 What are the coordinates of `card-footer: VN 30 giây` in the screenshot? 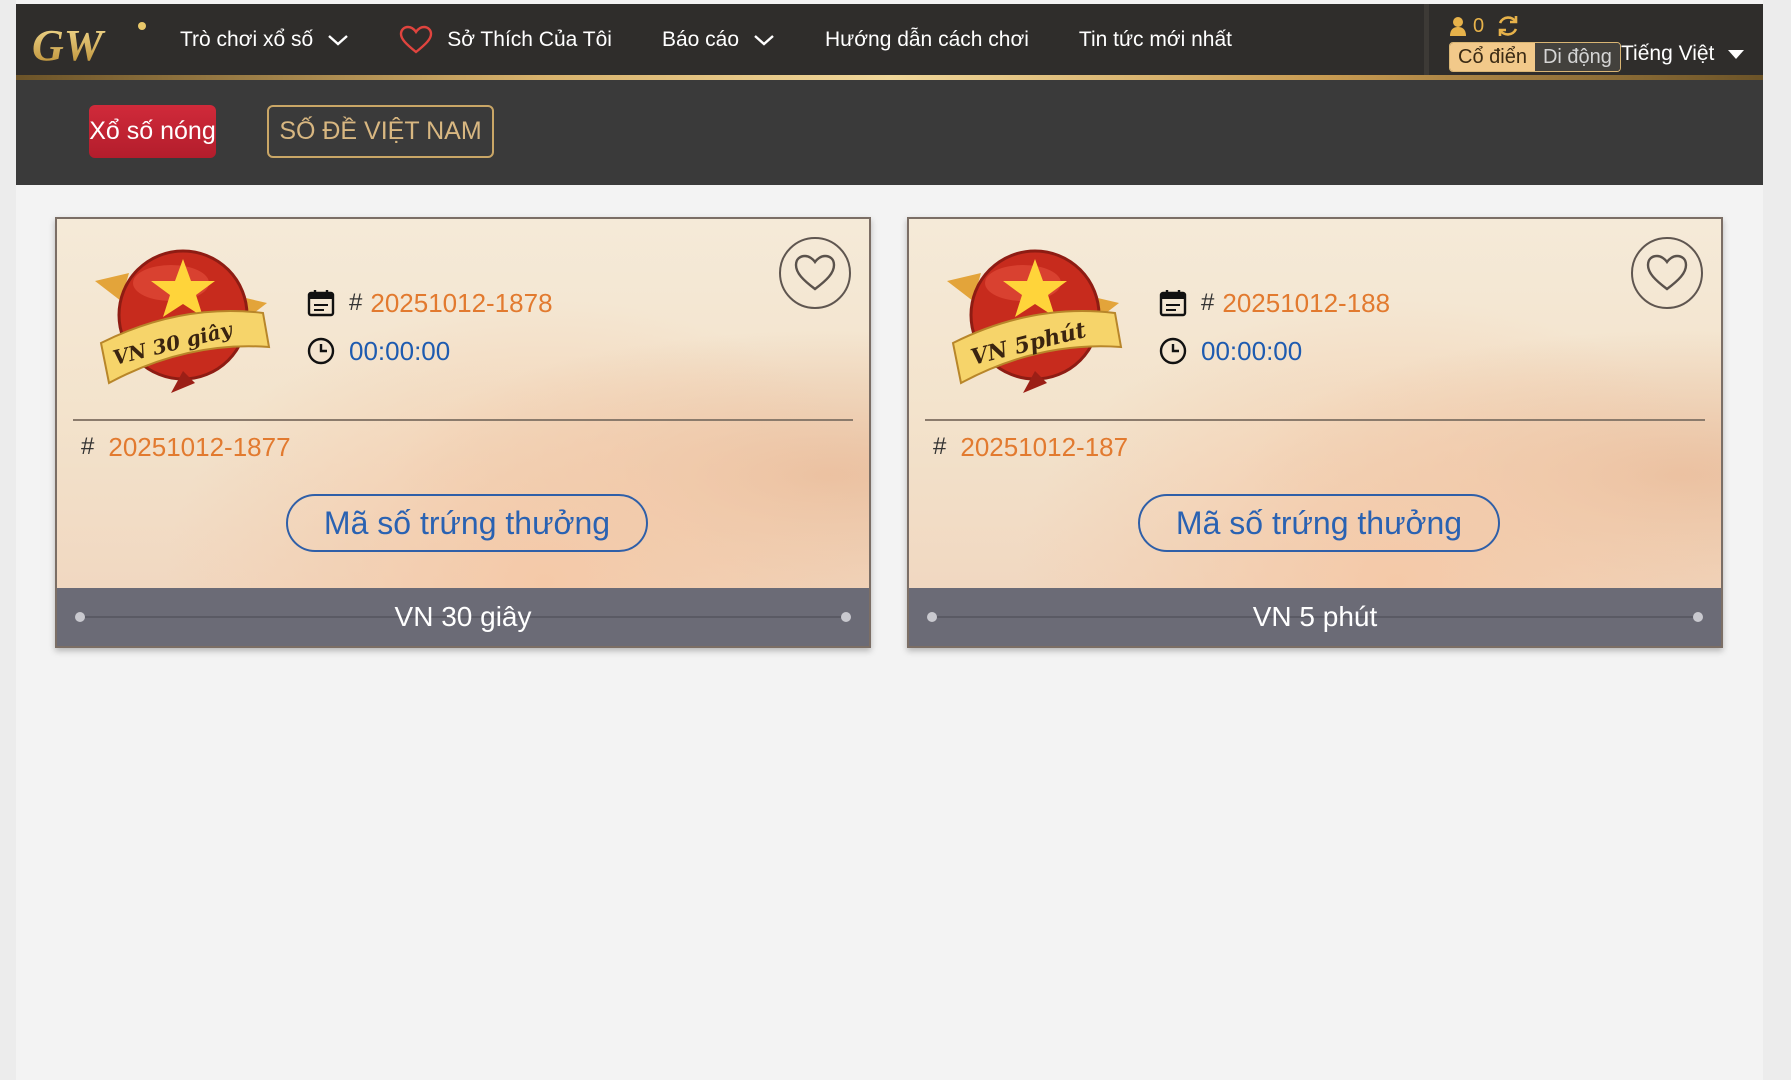 It's located at (463, 617).